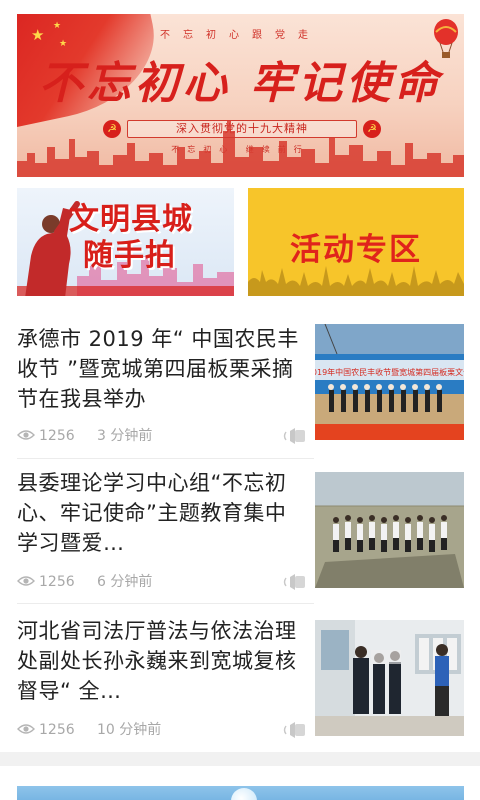 The image size is (480, 800). I want to click on thumbnail-image: 承德市2019年中国农民丰收节暨宽城第四届板栗文化采摘节, so click(389, 382).